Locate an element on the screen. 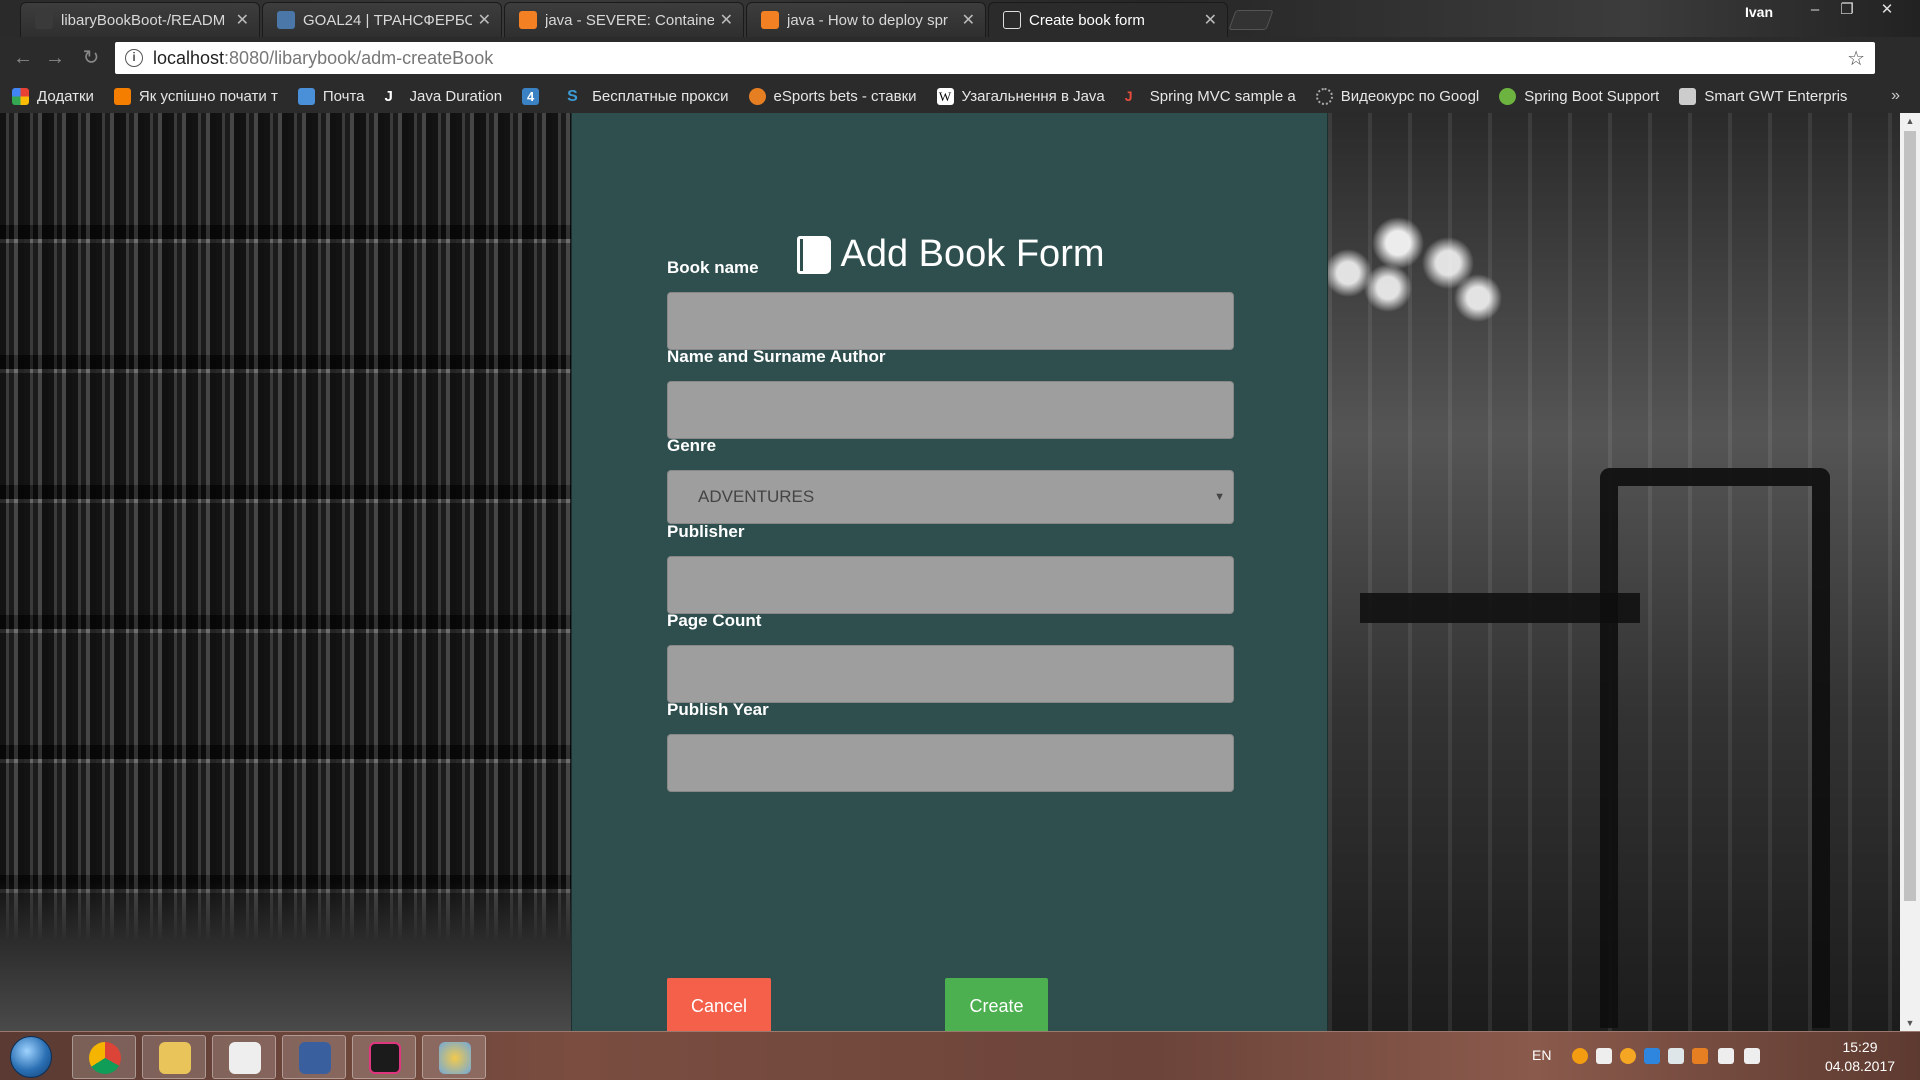 This screenshot has height=1080, width=1920. skype-icon is located at coordinates (1604, 1056).